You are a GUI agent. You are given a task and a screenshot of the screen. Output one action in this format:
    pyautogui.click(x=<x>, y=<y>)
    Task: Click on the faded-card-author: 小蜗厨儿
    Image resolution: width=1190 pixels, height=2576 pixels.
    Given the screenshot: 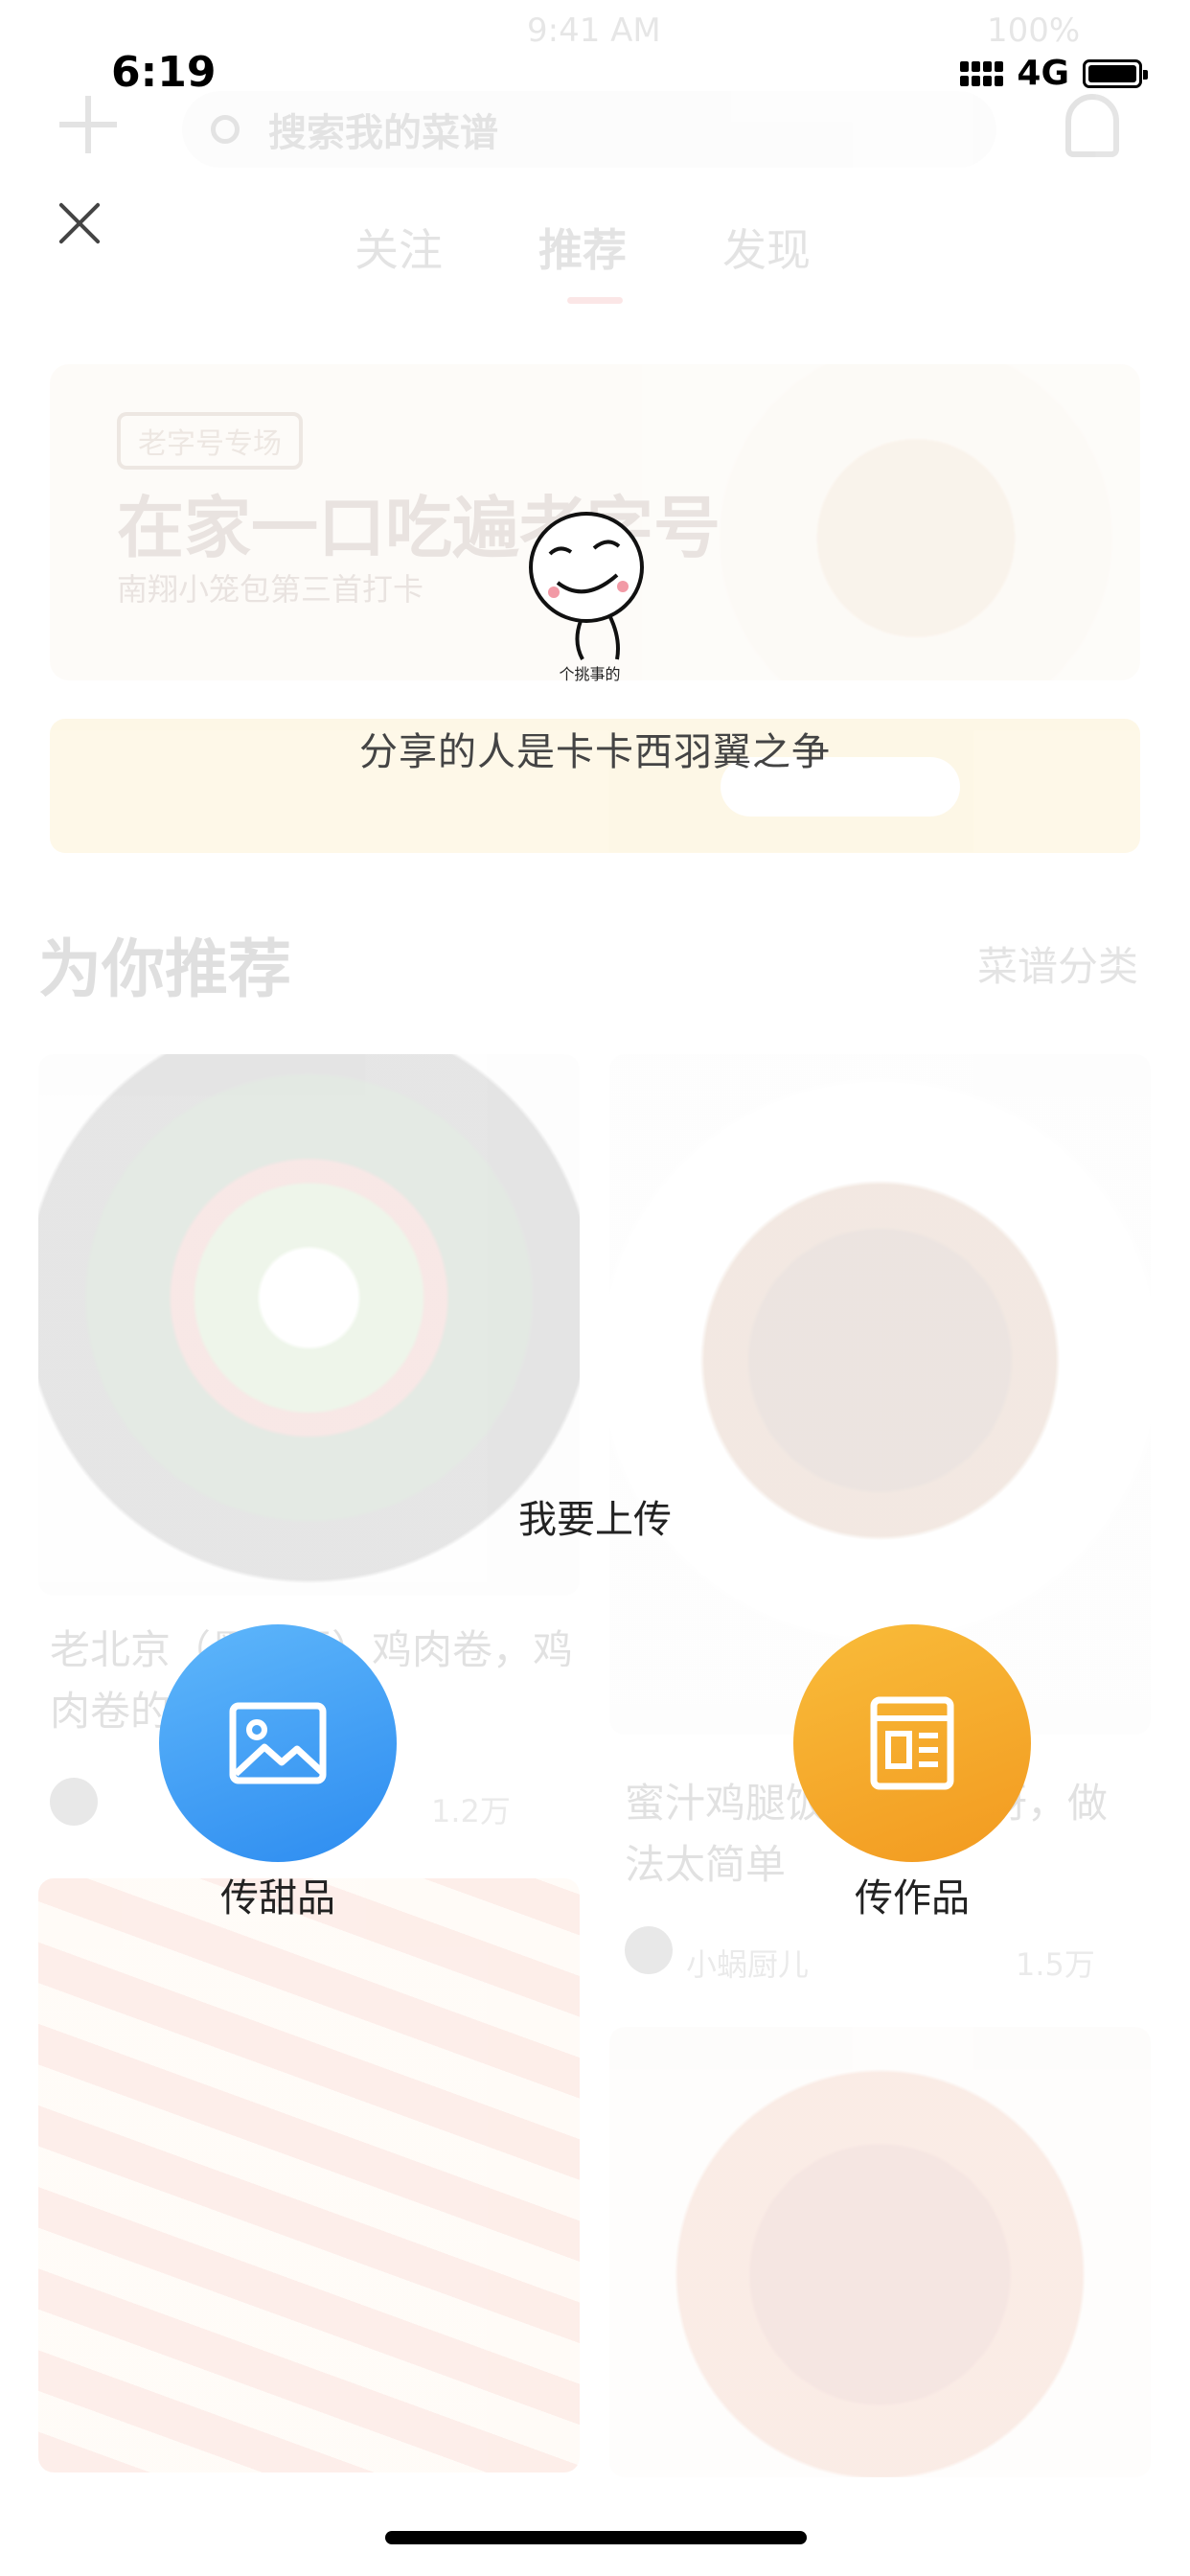 What is the action you would take?
    pyautogui.click(x=748, y=1965)
    